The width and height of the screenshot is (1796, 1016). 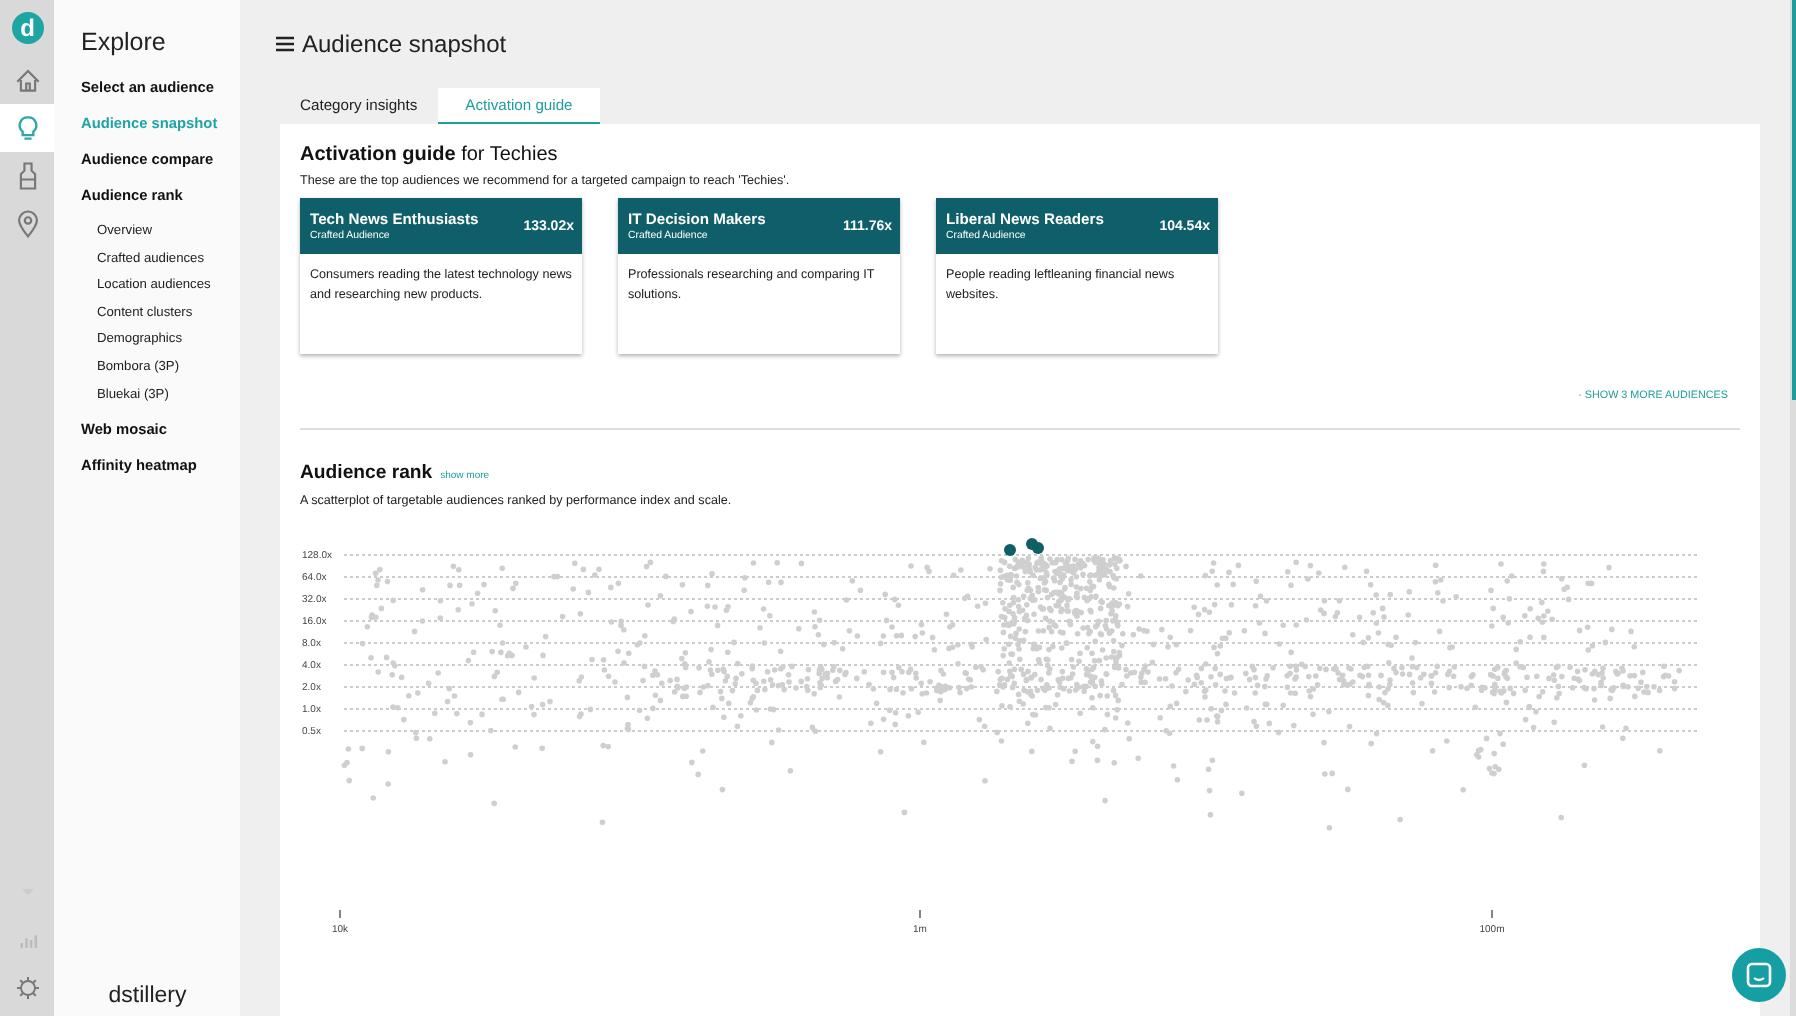 I want to click on scrollbar, so click(x=1794, y=200).